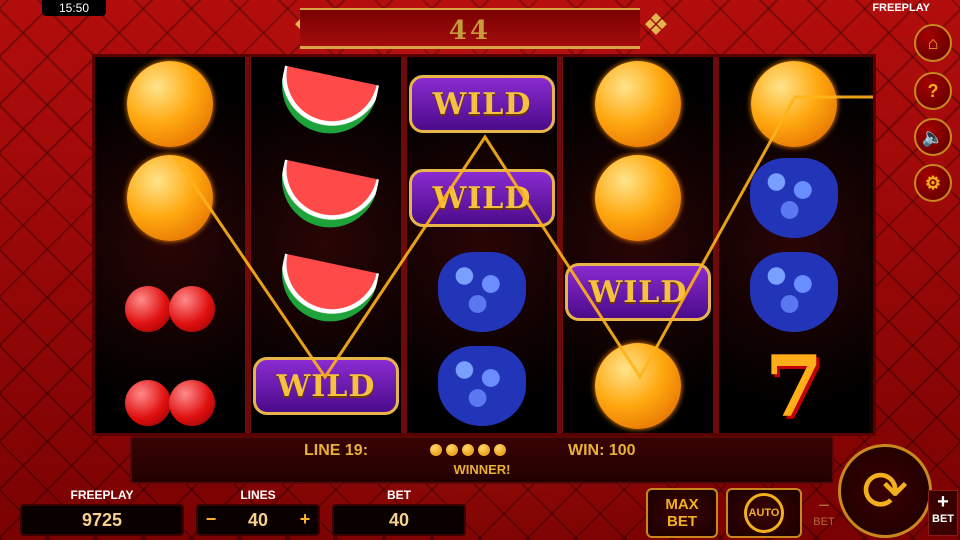 The width and height of the screenshot is (960, 540). I want to click on win-panel: LINE 19: WIN: 100 WINNER!, so click(482, 460).